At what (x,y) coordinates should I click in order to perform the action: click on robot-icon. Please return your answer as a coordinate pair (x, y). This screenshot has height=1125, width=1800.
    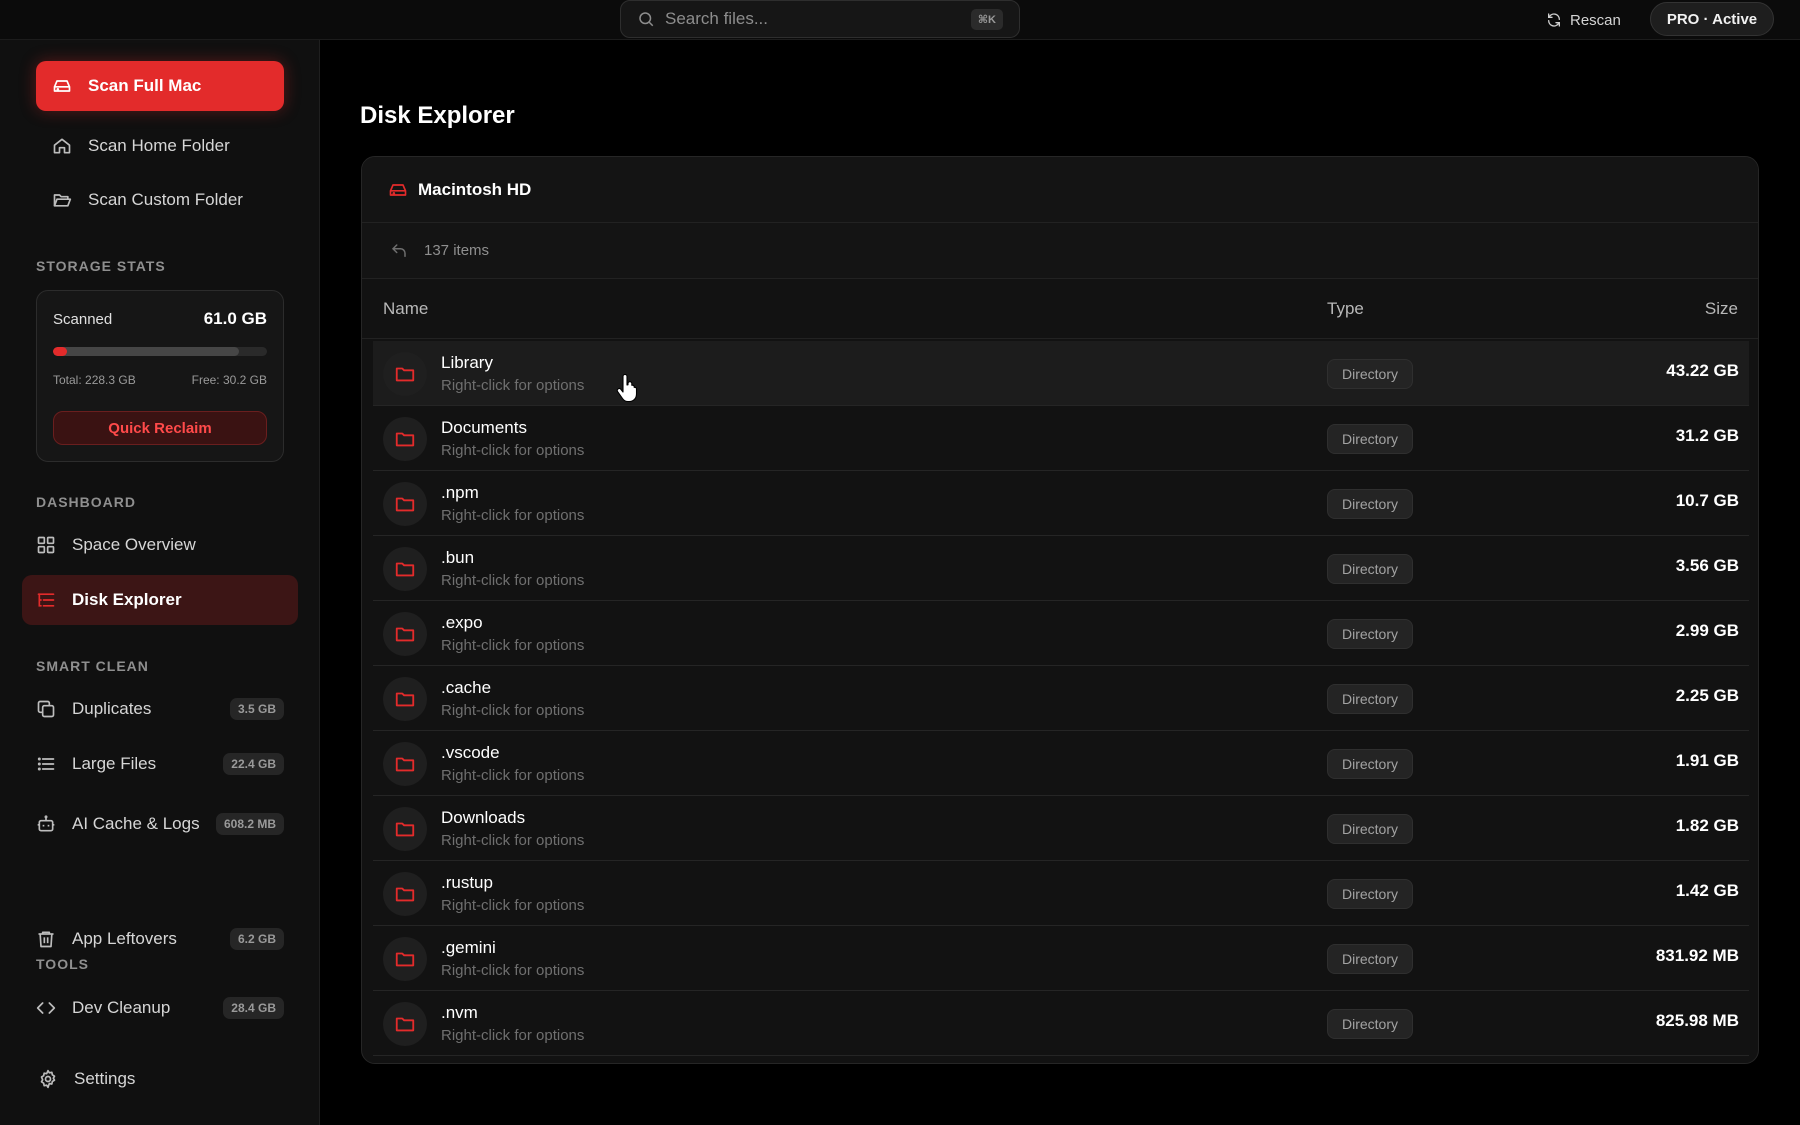
    Looking at the image, I should click on (46, 823).